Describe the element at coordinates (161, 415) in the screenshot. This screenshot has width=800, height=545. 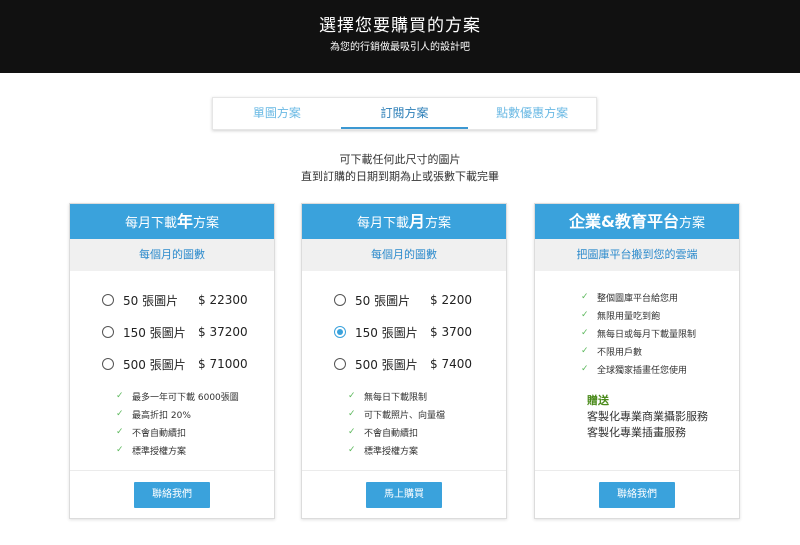
I see `feature-text: 最高折扣 20%` at that location.